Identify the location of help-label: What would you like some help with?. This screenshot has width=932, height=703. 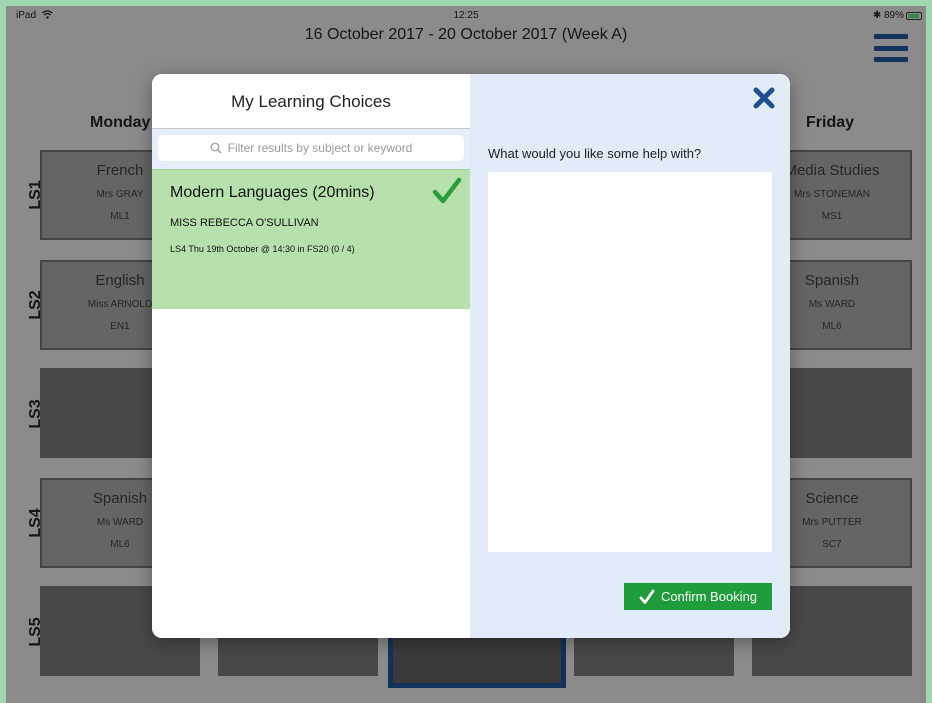
(595, 153).